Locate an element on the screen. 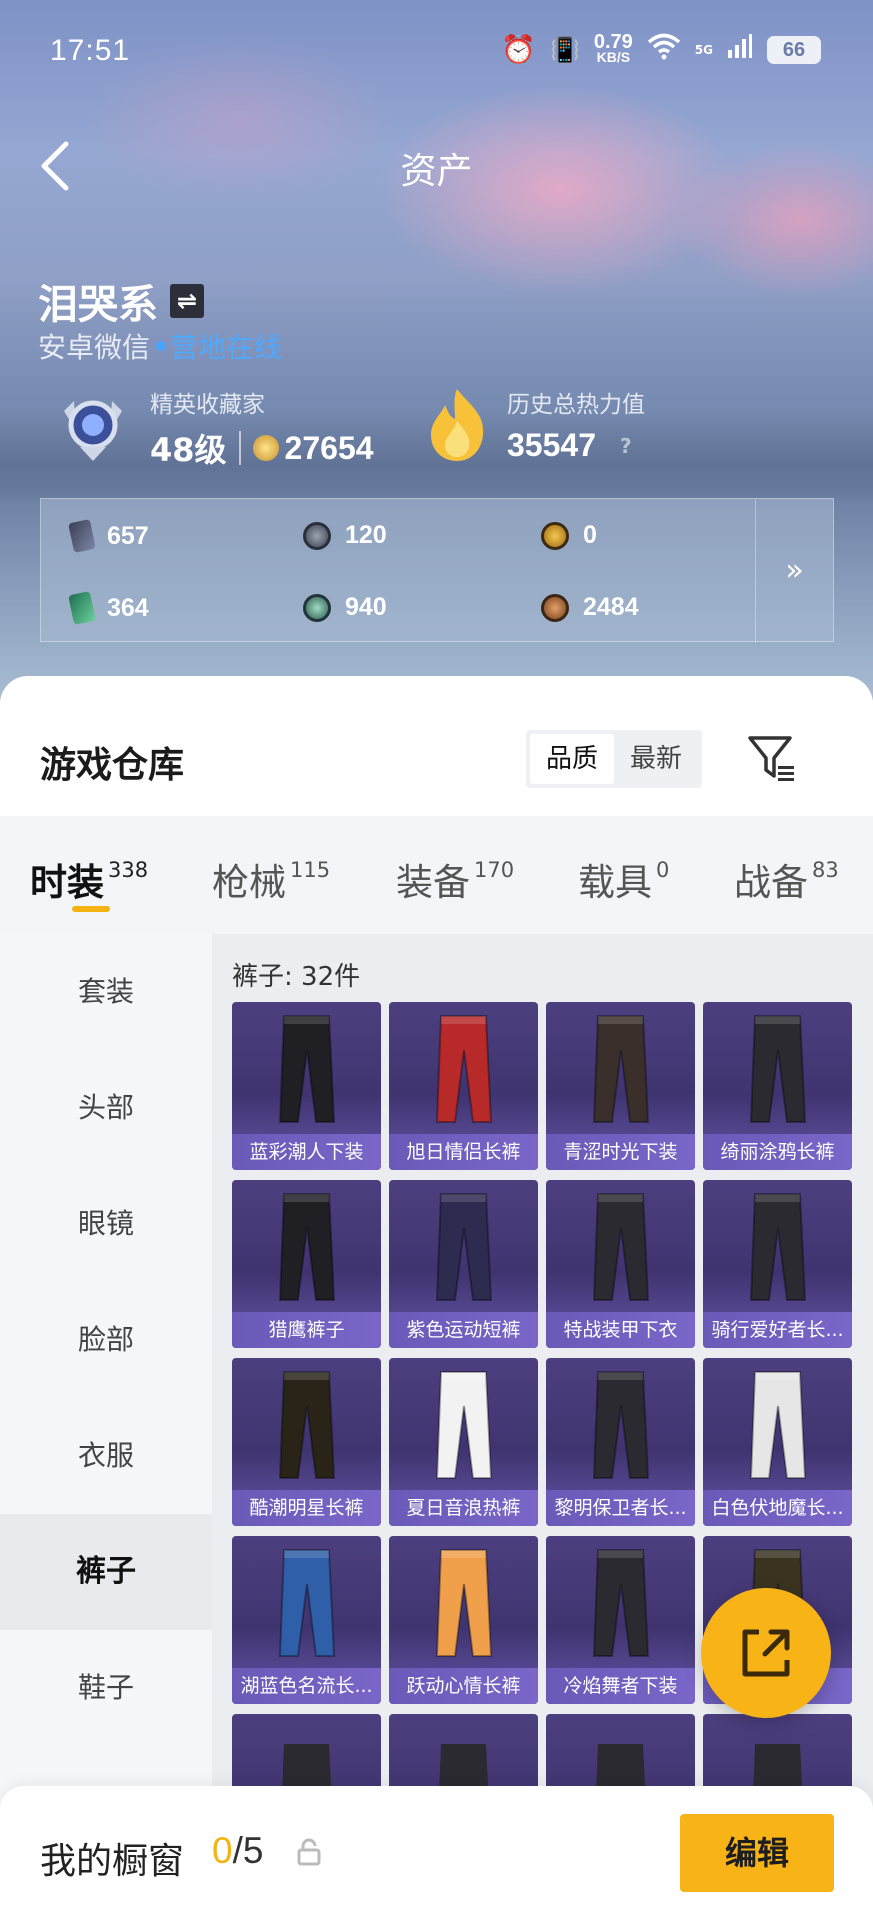  status-icons: ⏰ 📳 0.79 KB/S 5G 66 is located at coordinates (661, 49).